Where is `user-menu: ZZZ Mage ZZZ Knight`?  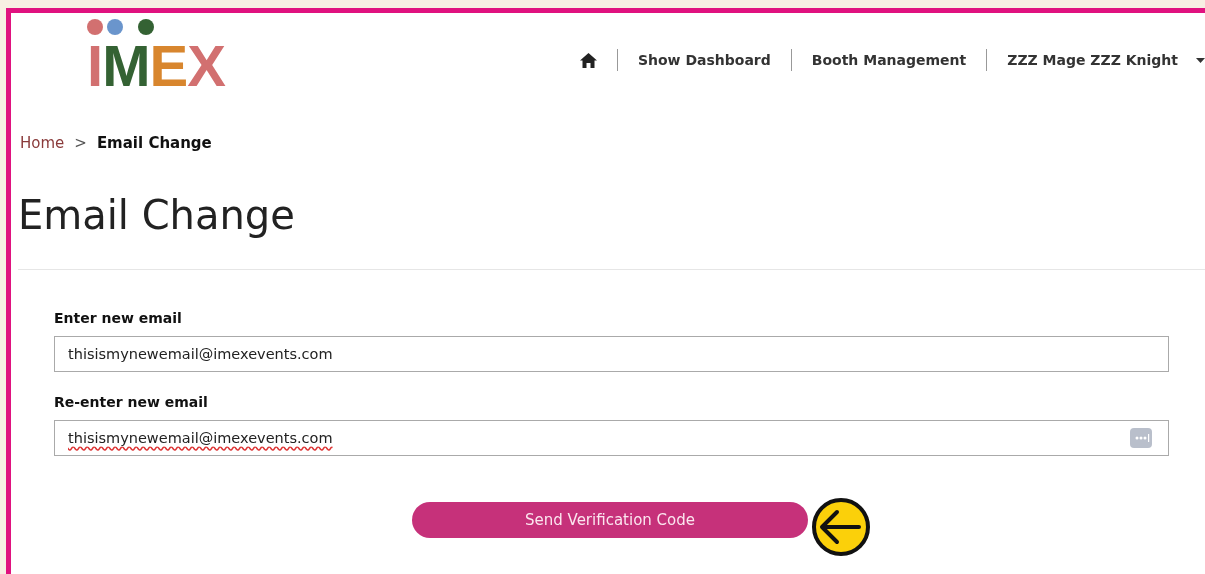
user-menu: ZZZ Mage ZZZ Knight is located at coordinates (1106, 60).